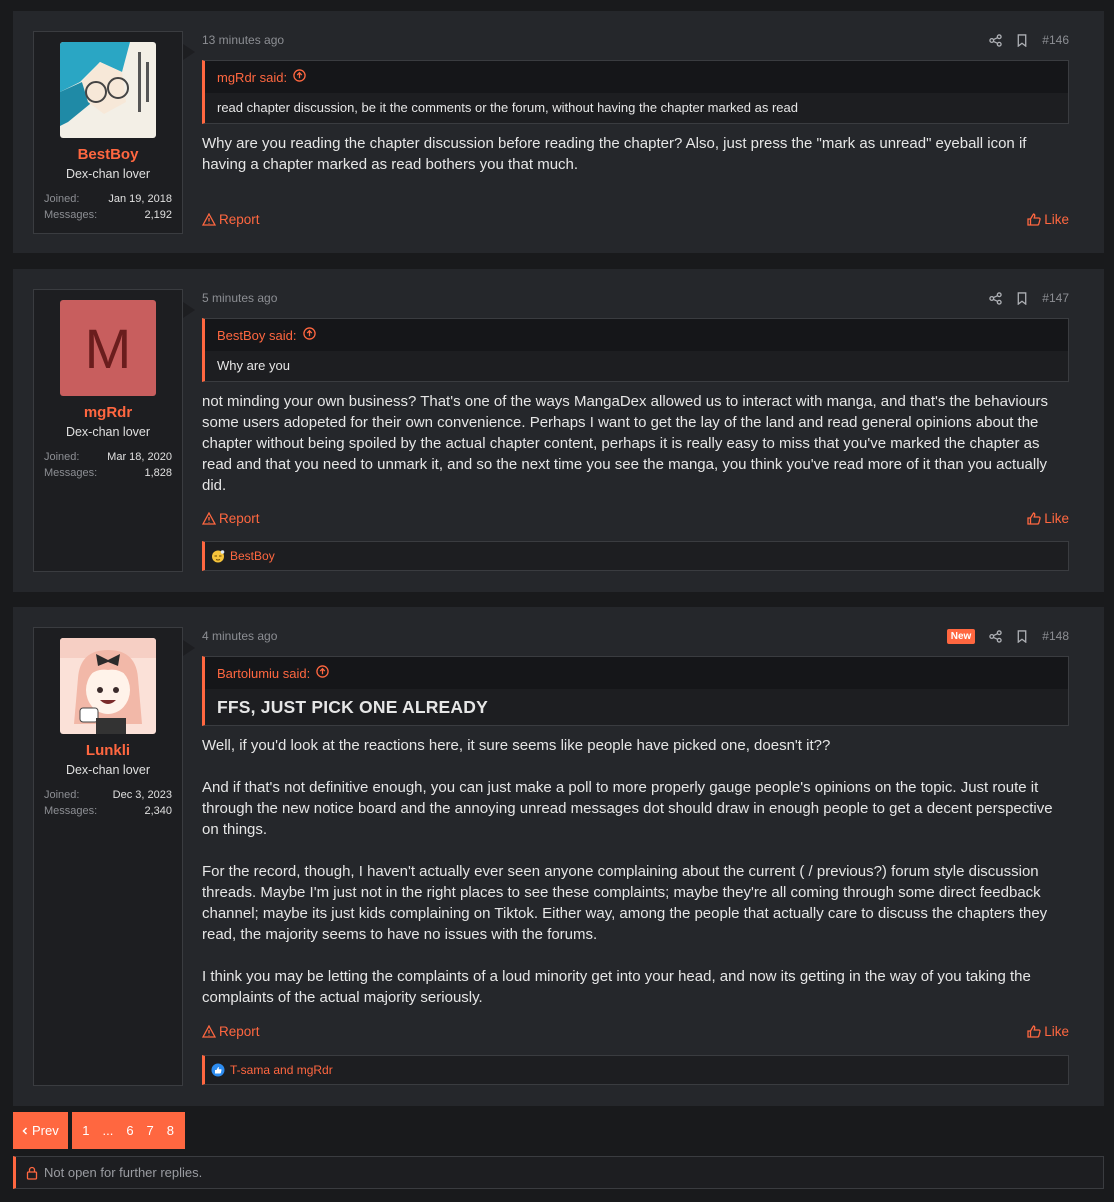 The width and height of the screenshot is (1114, 1202). I want to click on page-link-6: 6, so click(130, 1130).